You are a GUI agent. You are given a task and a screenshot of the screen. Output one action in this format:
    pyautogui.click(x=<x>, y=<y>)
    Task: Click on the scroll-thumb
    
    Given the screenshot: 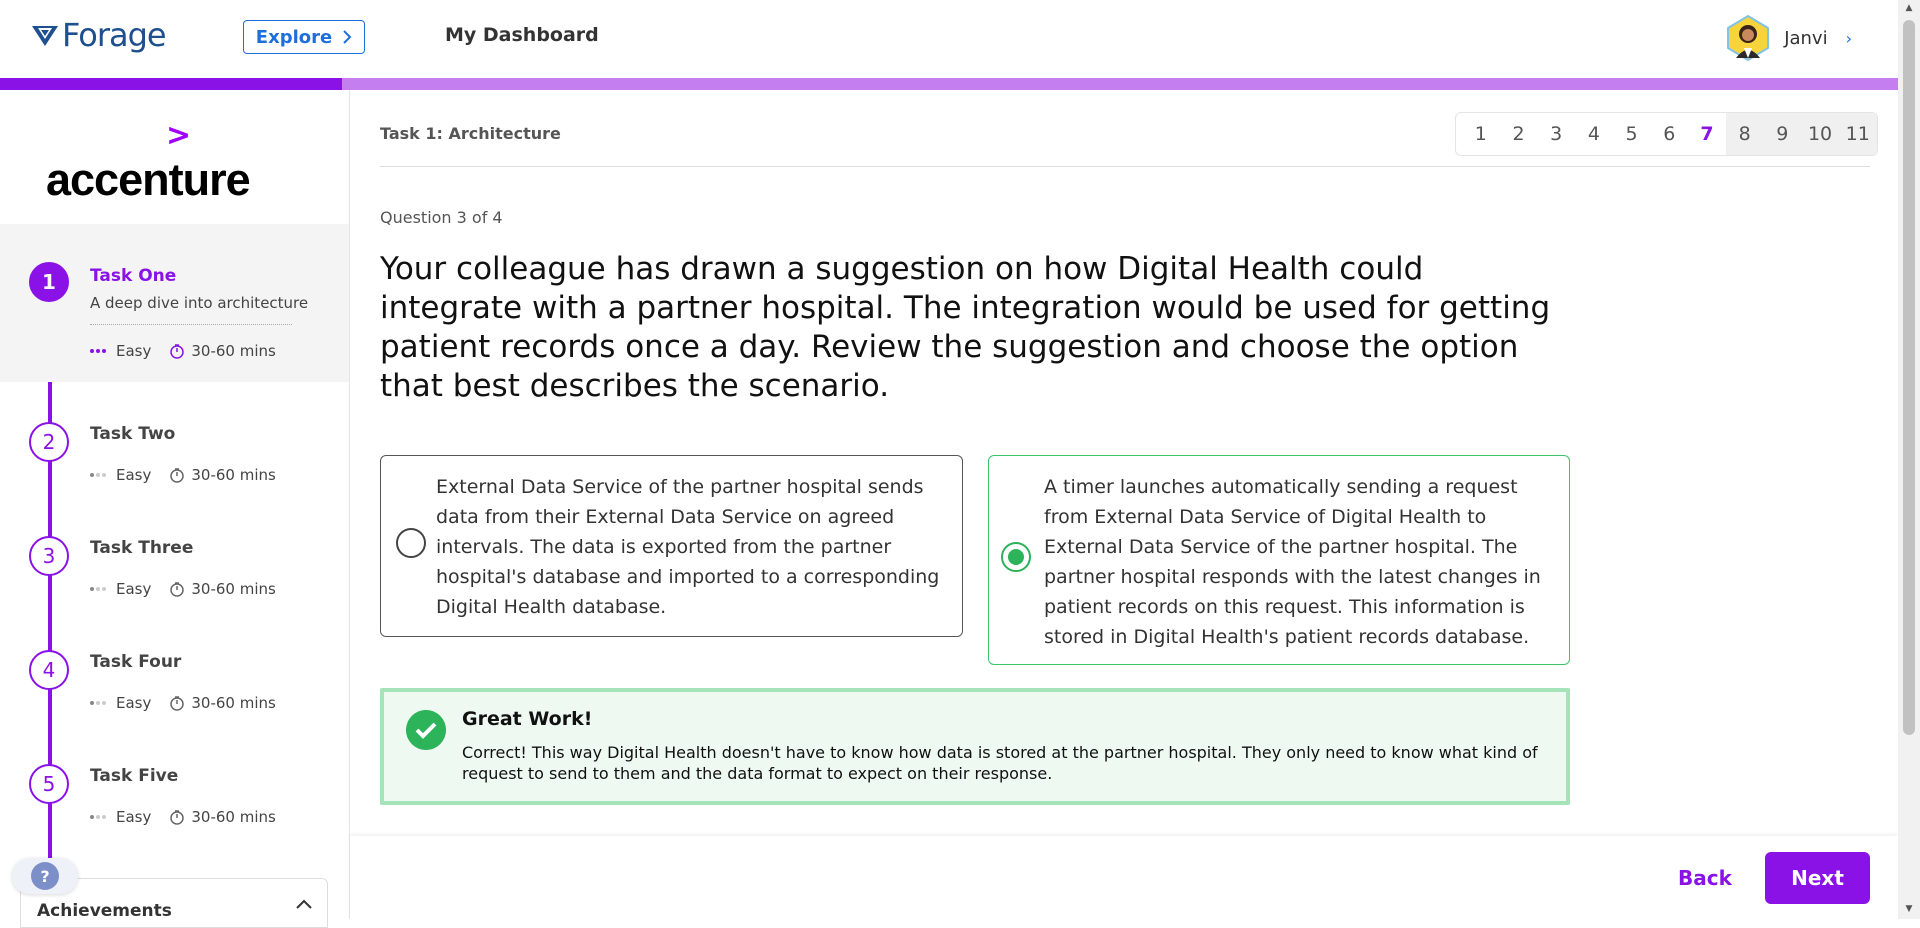 What is the action you would take?
    pyautogui.click(x=1909, y=377)
    